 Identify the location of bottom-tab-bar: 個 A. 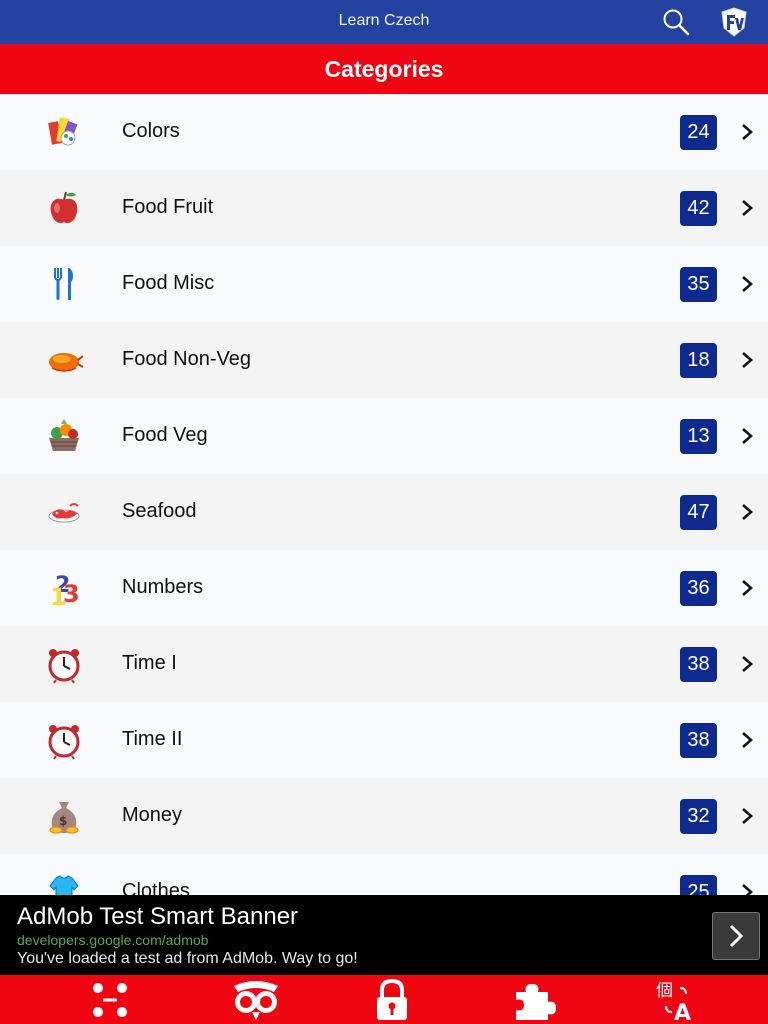
(384, 999).